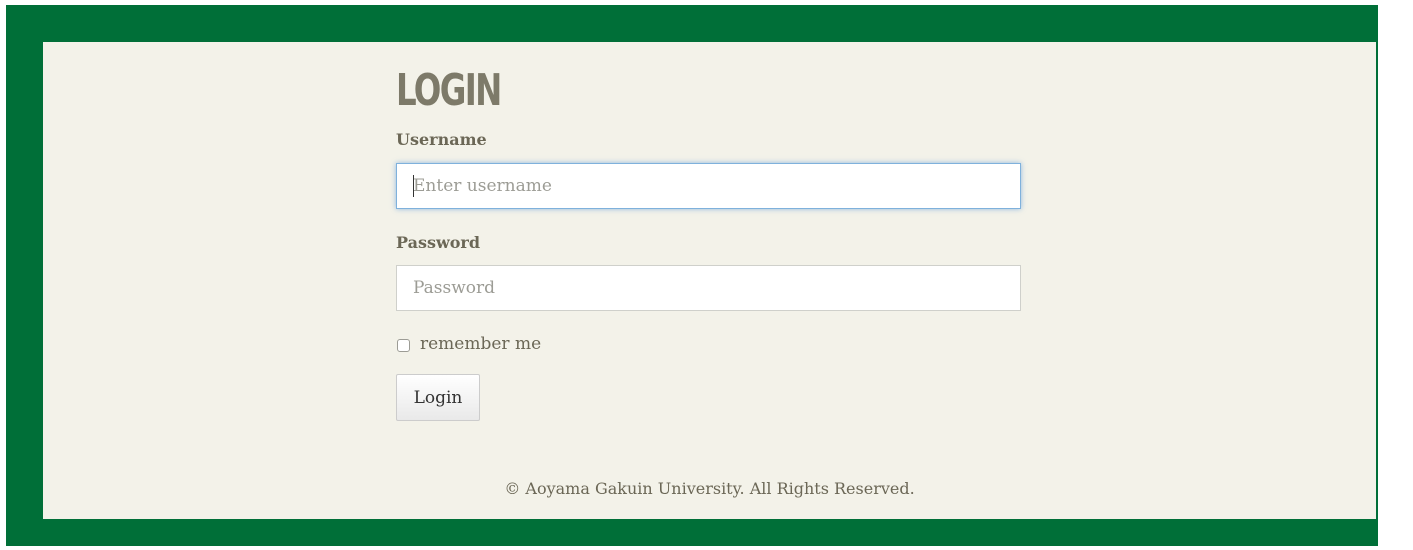 This screenshot has width=1413, height=550. I want to click on remember-me-checkbox, so click(403, 345).